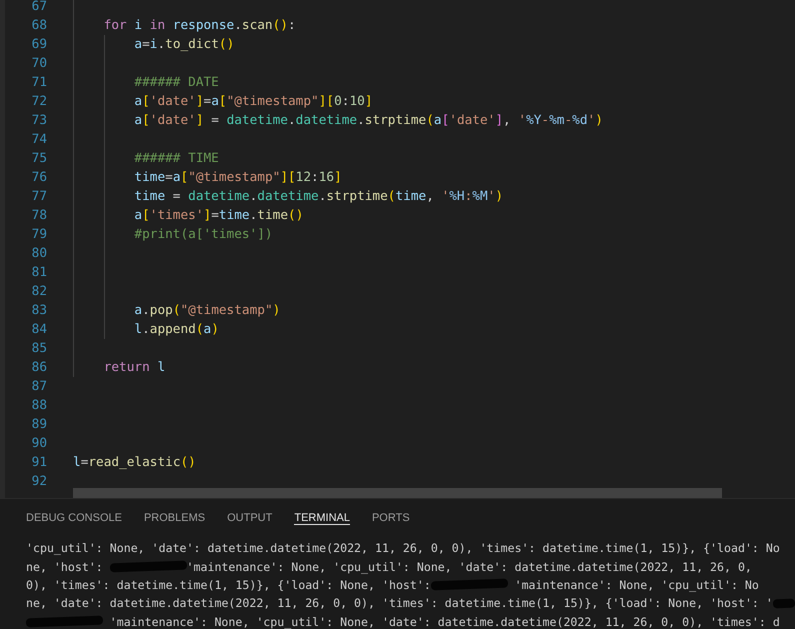  I want to click on line-number: 71, so click(38, 82).